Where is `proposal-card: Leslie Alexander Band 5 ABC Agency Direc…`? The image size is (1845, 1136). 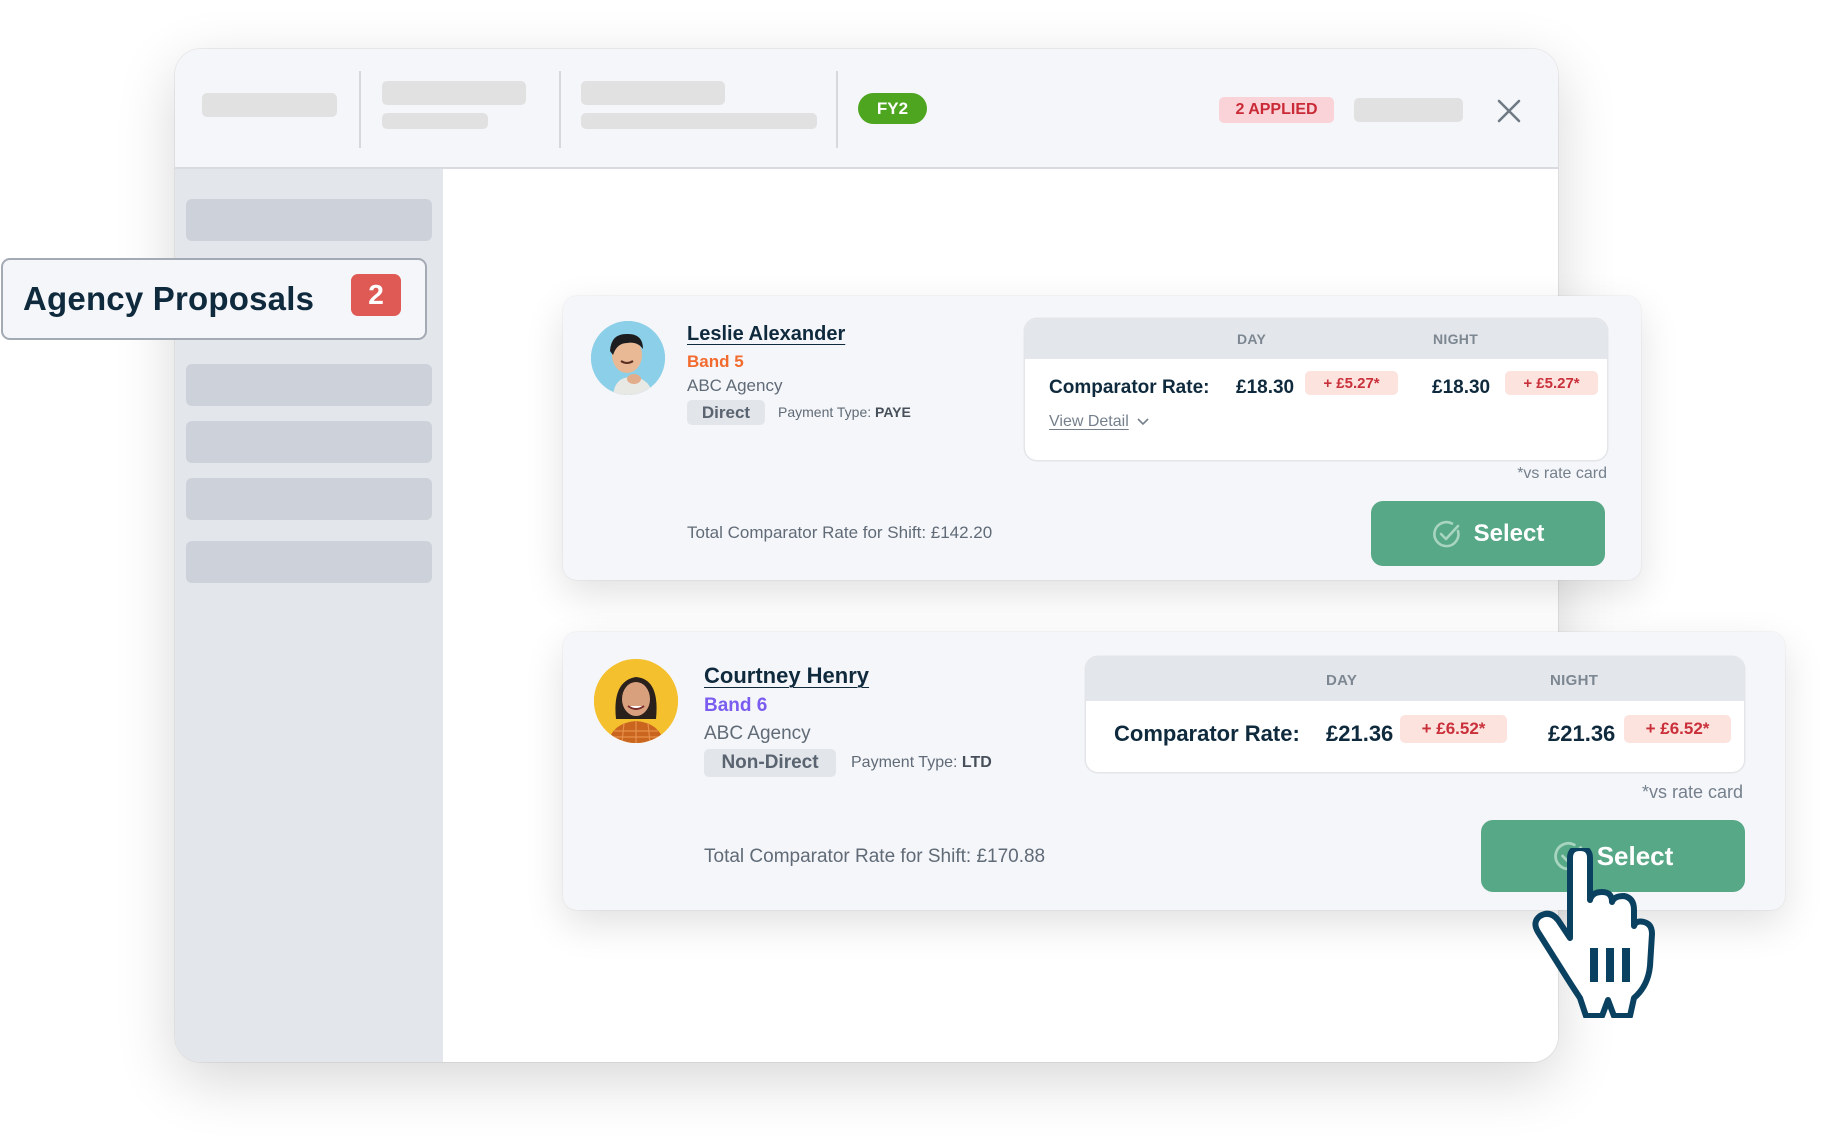
proposal-card: Leslie Alexander Band 5 ABC Agency Direc… is located at coordinates (1102, 438).